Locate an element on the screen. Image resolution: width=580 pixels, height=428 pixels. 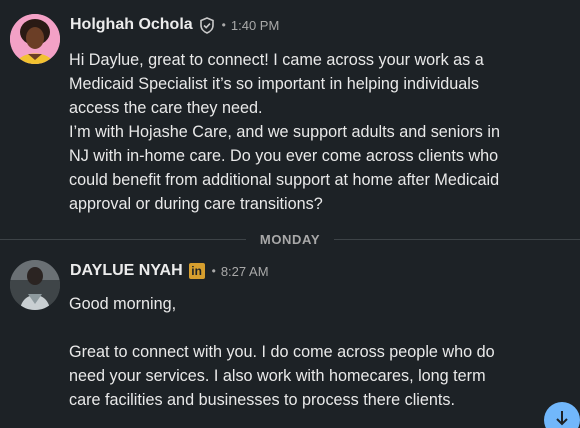
message-timestamp: 1:40 PM is located at coordinates (255, 25).